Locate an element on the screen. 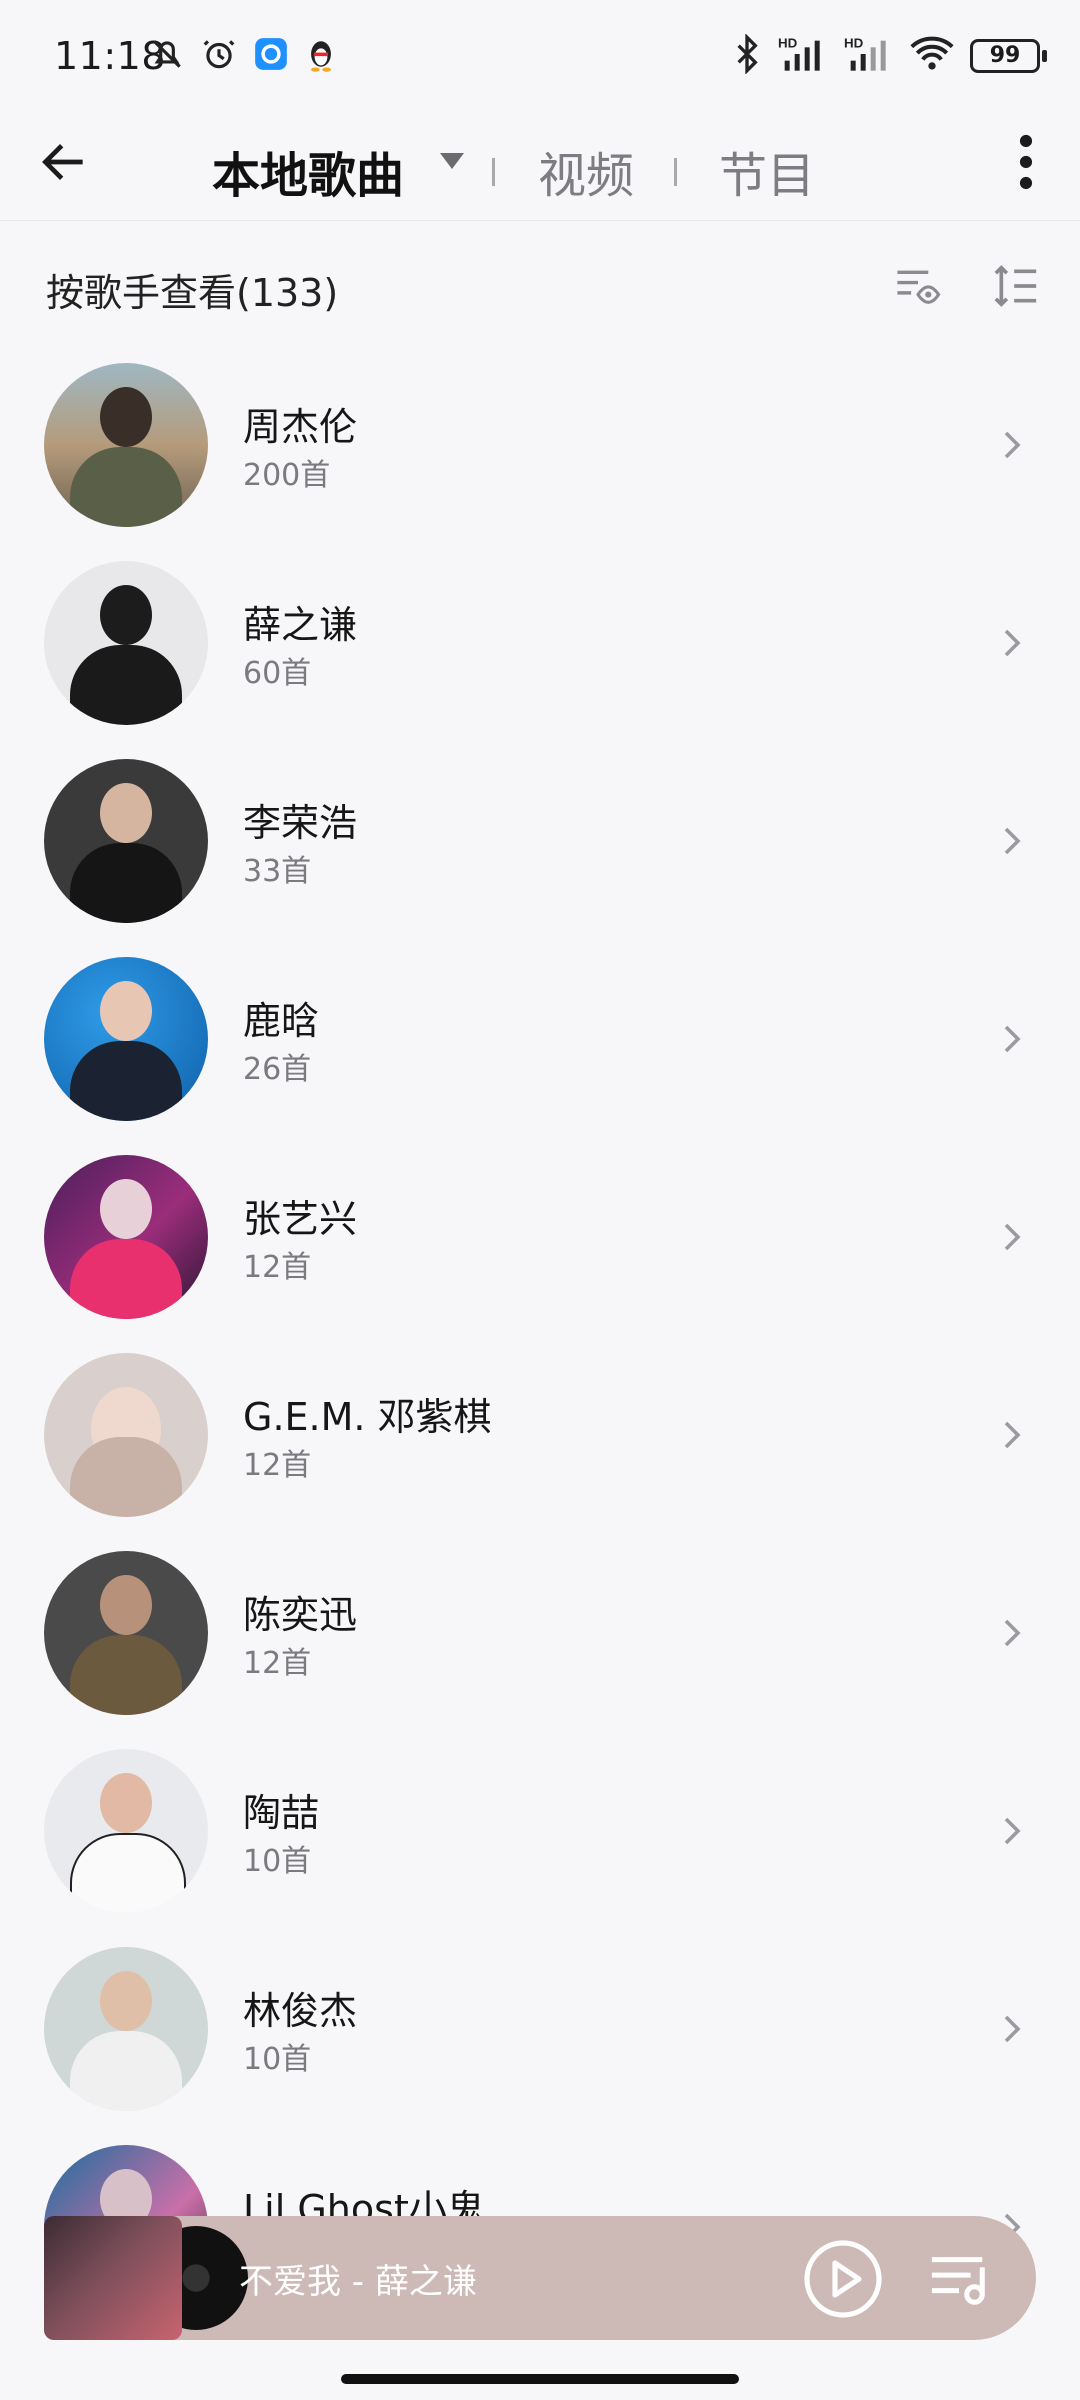  more-vertical-icon is located at coordinates (1026, 162).